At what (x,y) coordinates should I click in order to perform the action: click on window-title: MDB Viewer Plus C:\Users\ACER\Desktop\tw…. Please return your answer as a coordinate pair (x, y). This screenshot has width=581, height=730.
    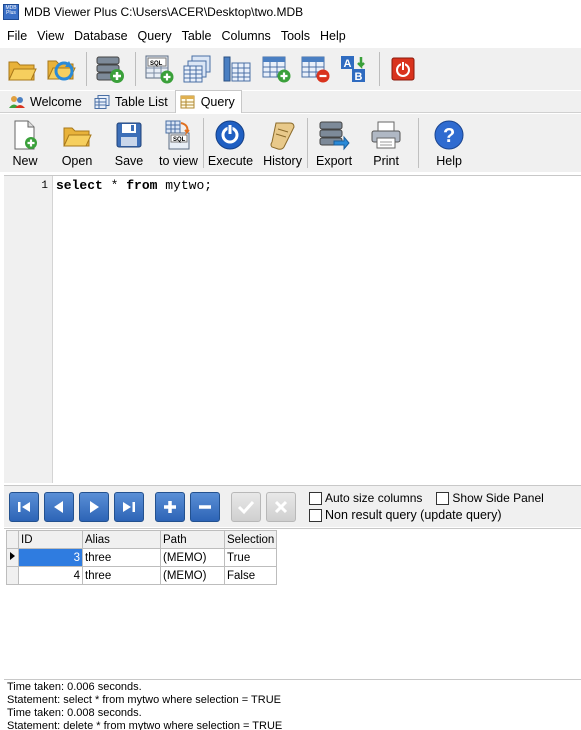
    Looking at the image, I should click on (164, 12).